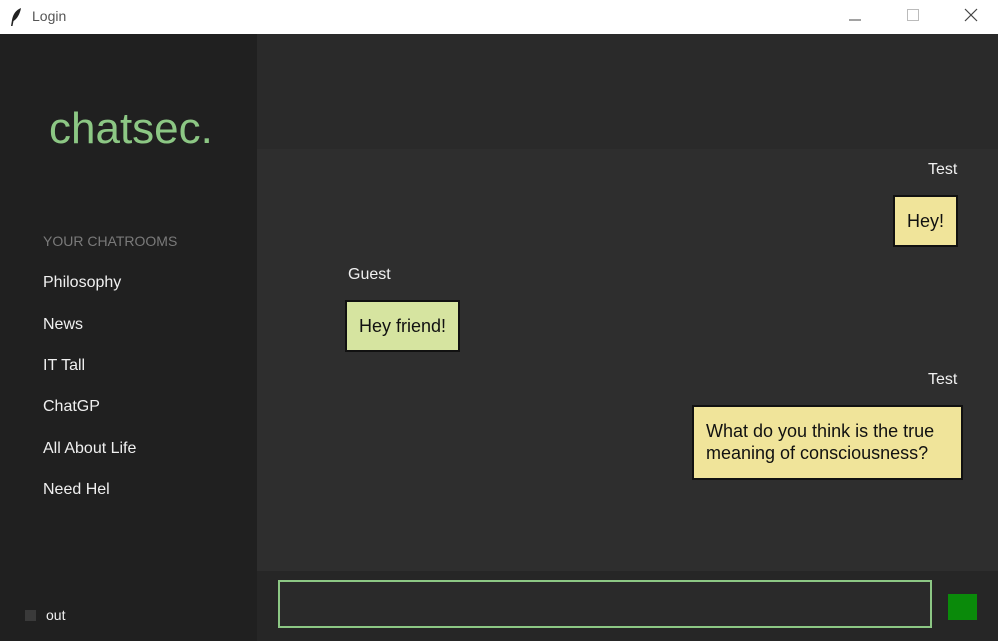 Image resolution: width=998 pixels, height=641 pixels. Describe the element at coordinates (45, 615) in the screenshot. I see `logout-button: out` at that location.